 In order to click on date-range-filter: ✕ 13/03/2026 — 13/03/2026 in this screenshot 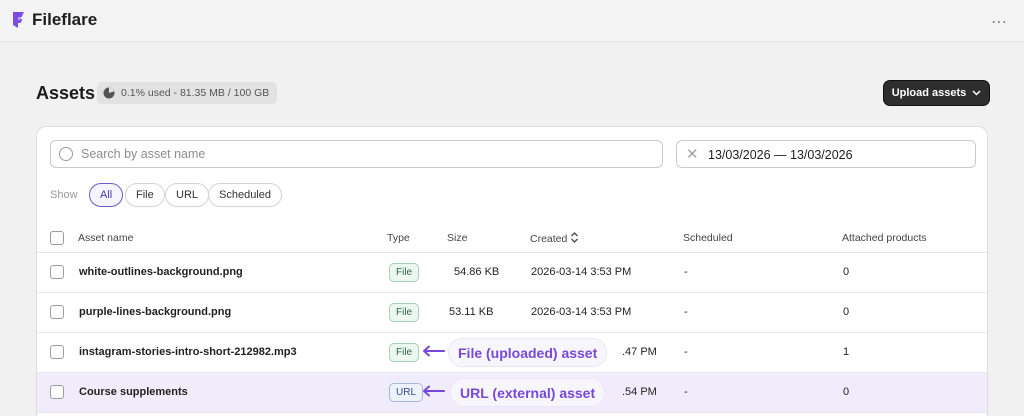, I will do `click(826, 154)`.